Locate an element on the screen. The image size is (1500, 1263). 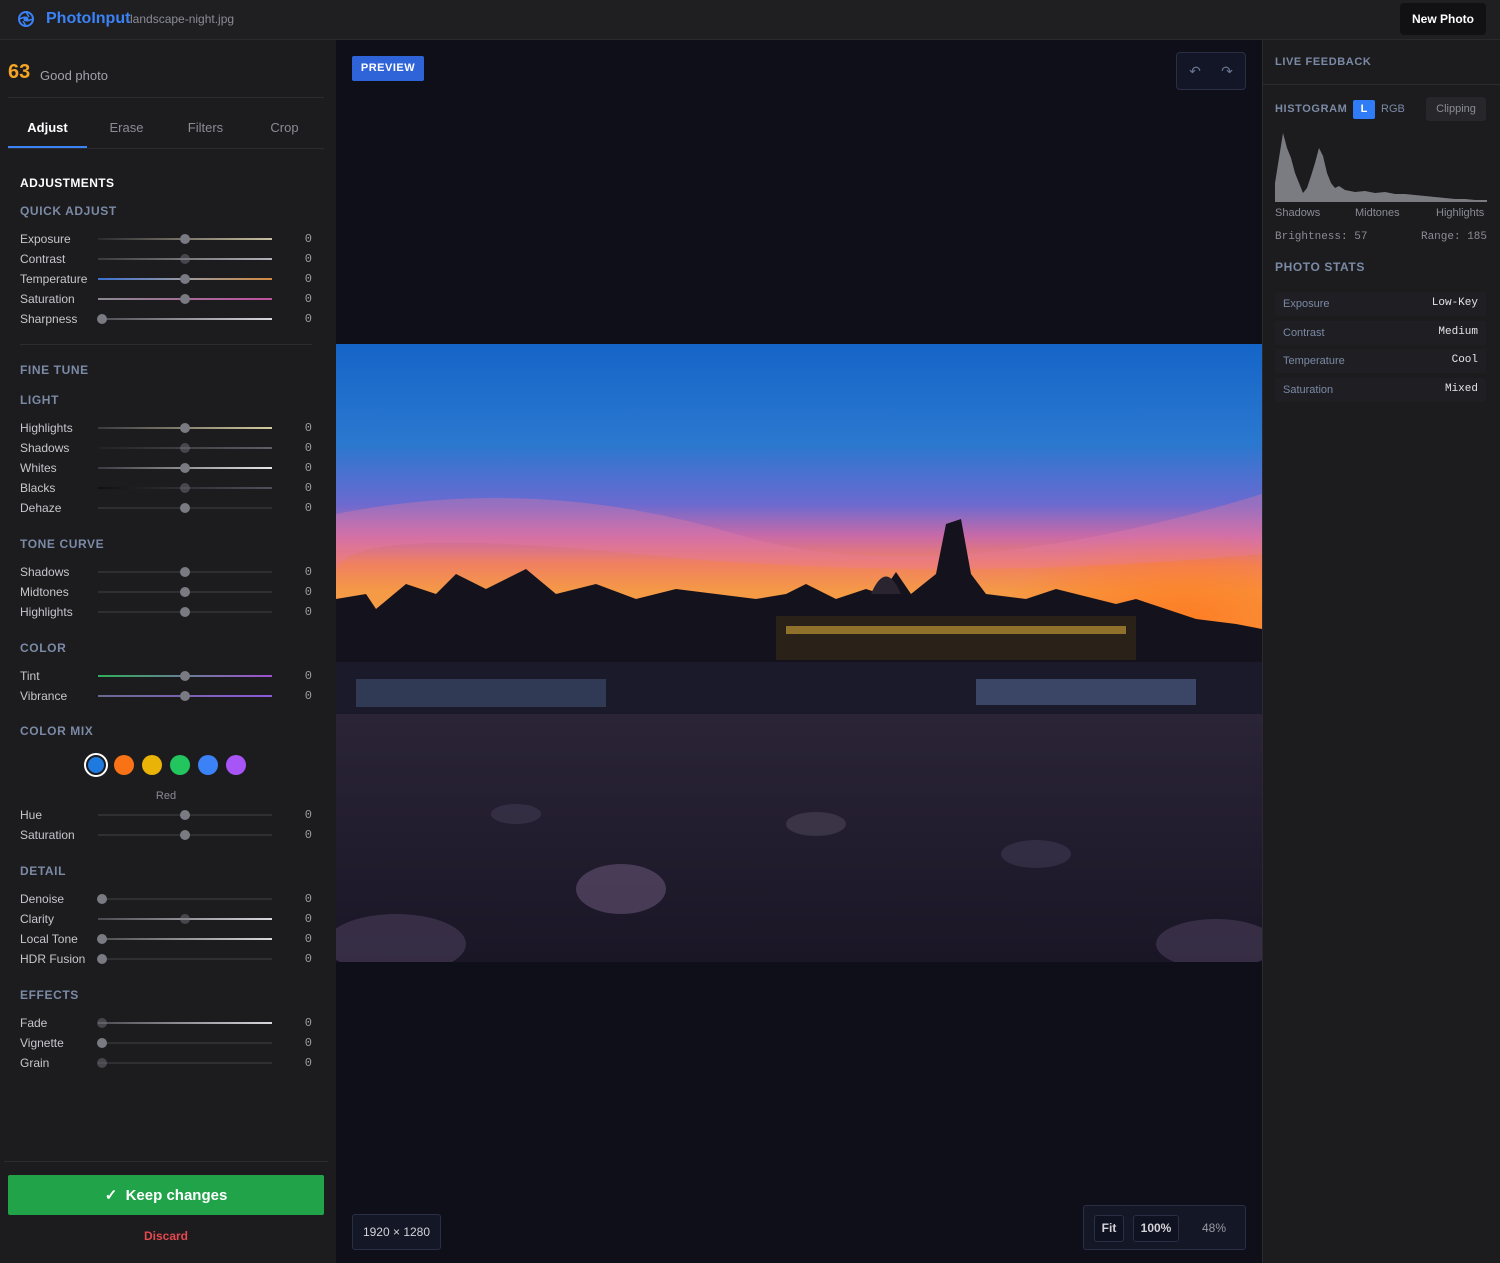
slider-local-tone: Local Tone 0 is located at coordinates (168, 939).